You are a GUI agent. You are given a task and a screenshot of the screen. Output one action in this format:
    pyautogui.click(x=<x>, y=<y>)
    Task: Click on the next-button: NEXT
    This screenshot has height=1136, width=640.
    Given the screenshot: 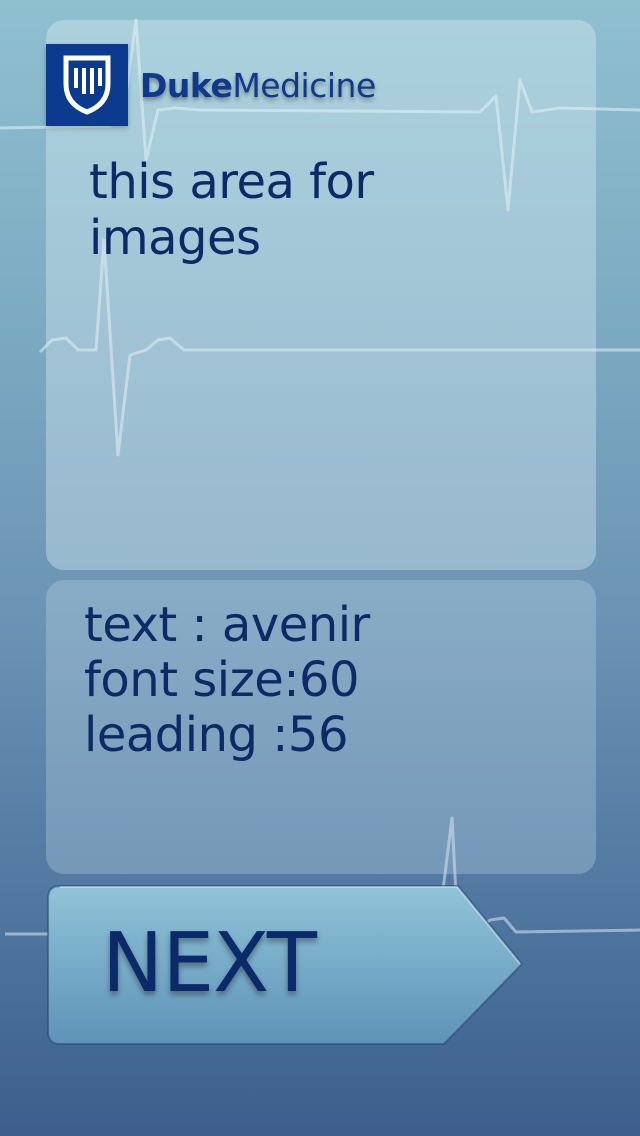 What is the action you would take?
    pyautogui.click(x=286, y=966)
    